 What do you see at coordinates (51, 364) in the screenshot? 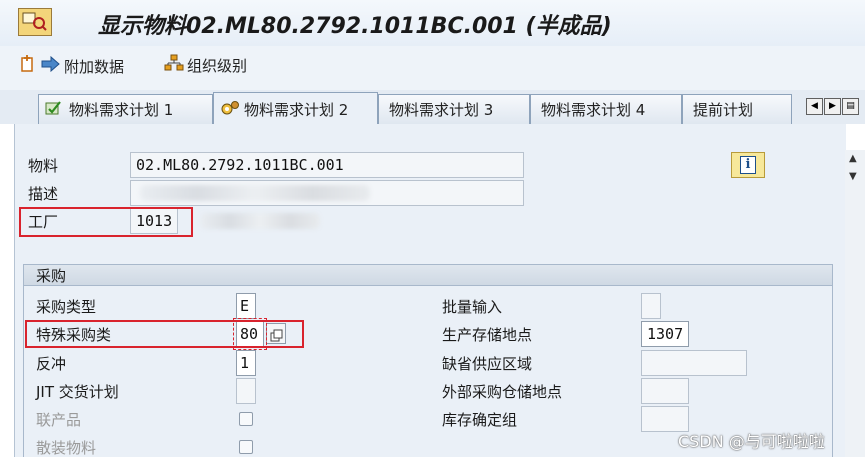
I see `backflush-label: 反冲` at bounding box center [51, 364].